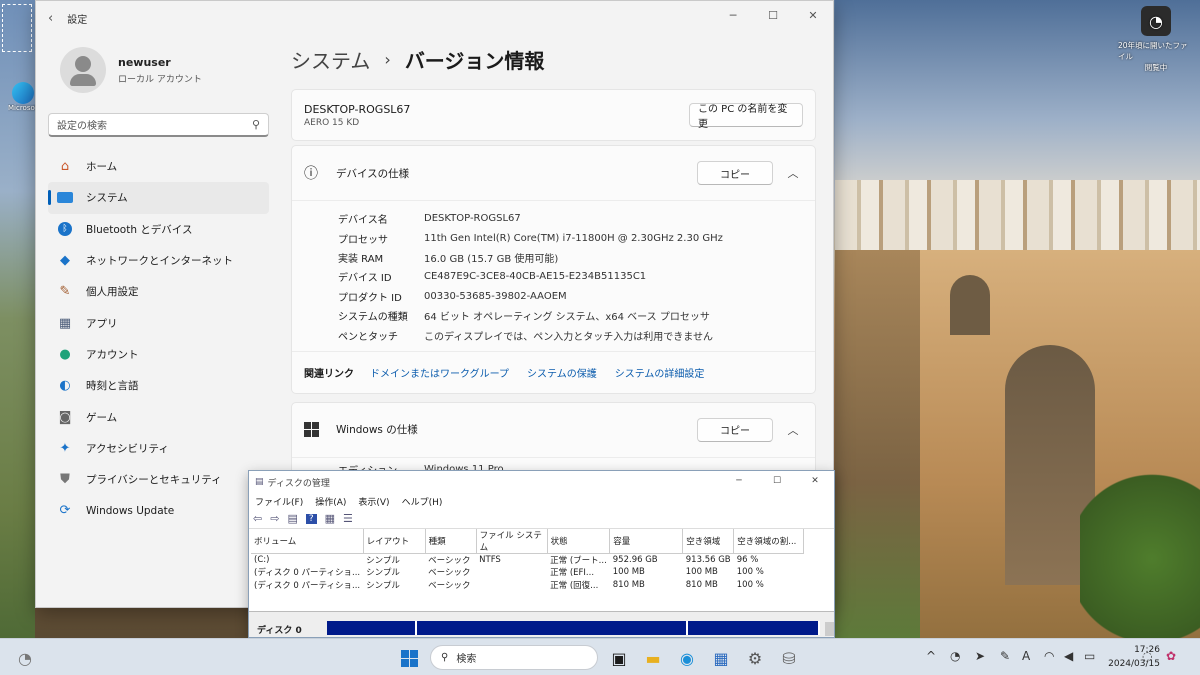  Describe the element at coordinates (754, 628) in the screenshot. I see `partition-recovery` at that location.